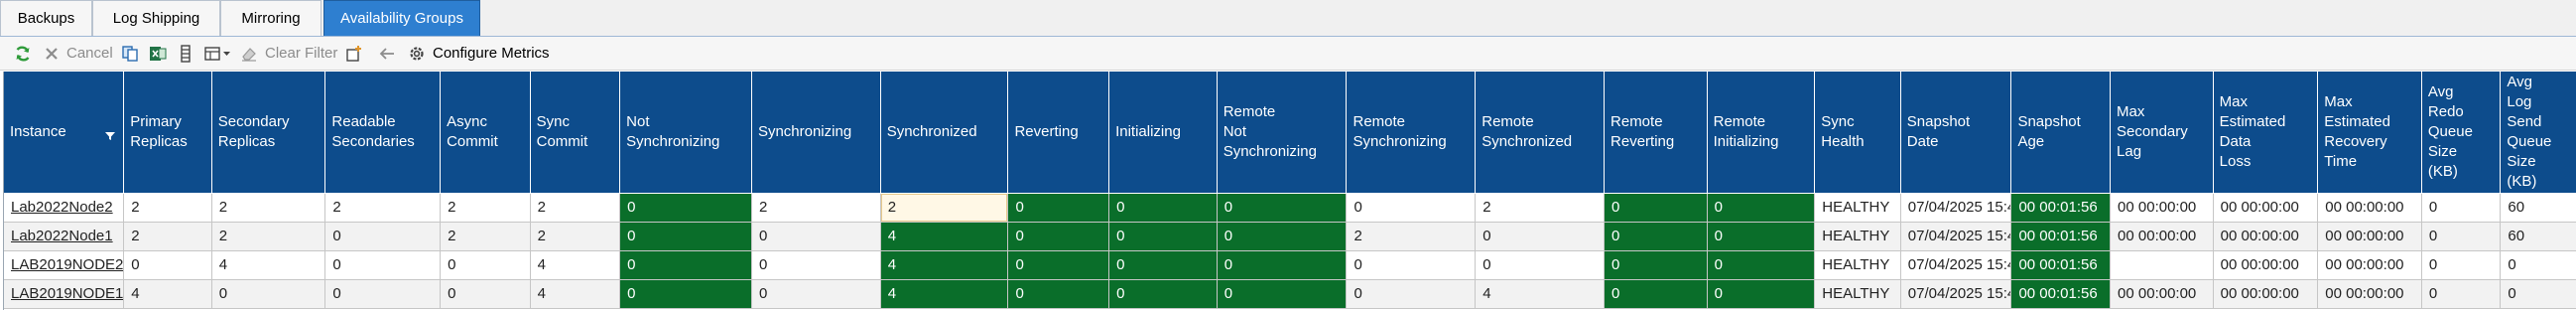 The width and height of the screenshot is (2576, 310). What do you see at coordinates (52, 54) in the screenshot?
I see `cancel-icon` at bounding box center [52, 54].